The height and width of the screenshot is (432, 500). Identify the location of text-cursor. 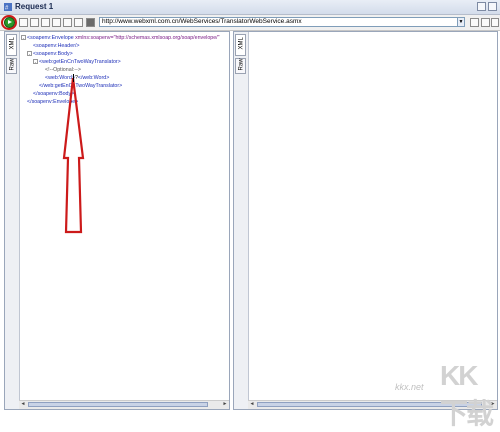
(73, 78).